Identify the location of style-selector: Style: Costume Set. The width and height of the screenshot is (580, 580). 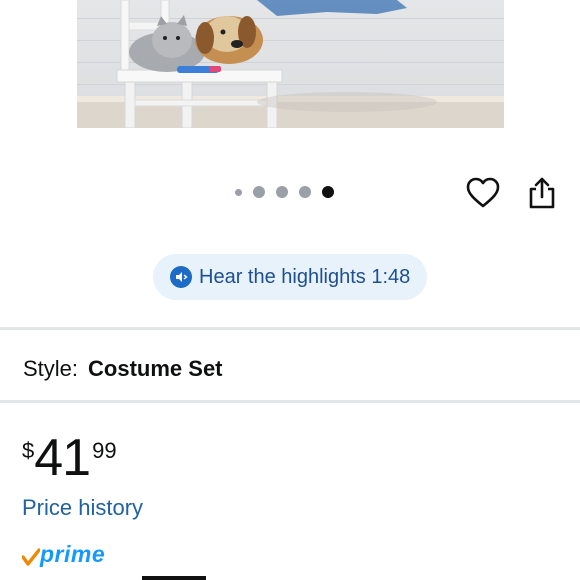
(123, 369).